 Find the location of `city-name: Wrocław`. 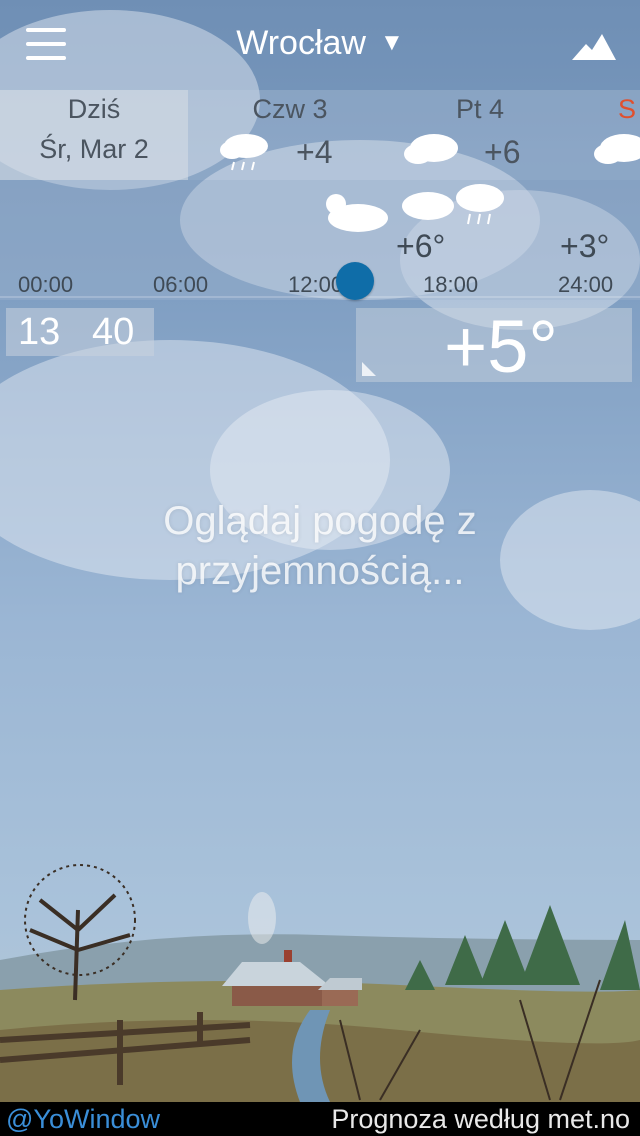

city-name: Wrocław is located at coordinates (301, 43).